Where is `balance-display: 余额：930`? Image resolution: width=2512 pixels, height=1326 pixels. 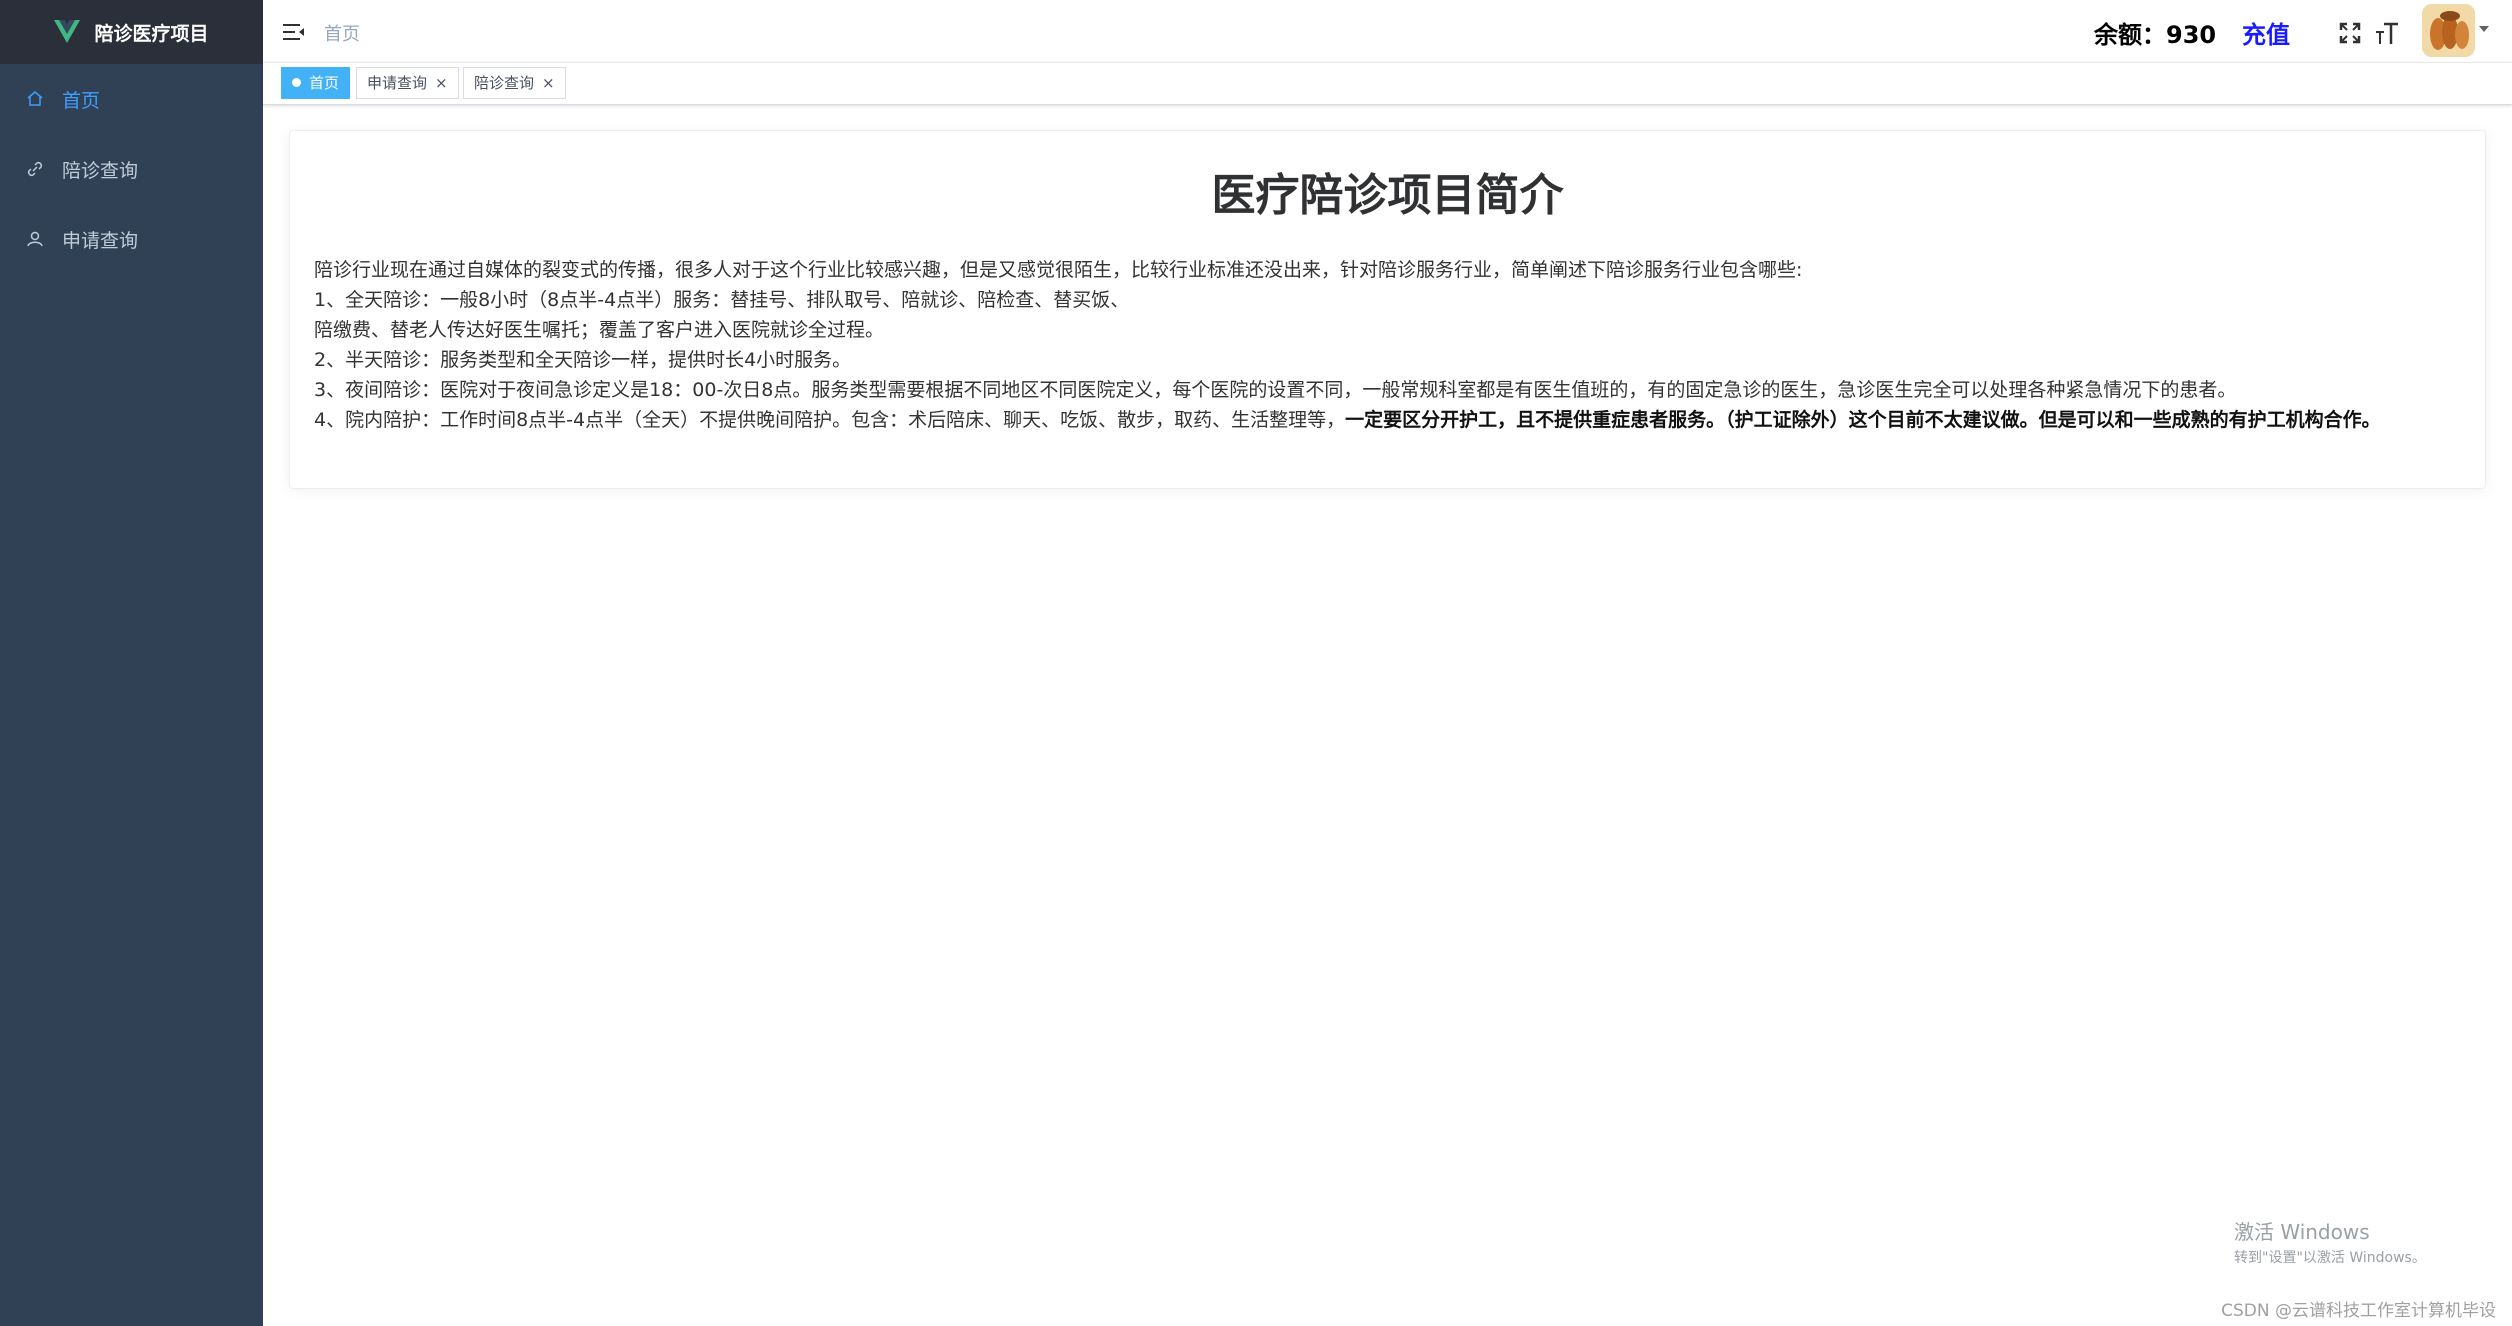
balance-display: 余额：930 is located at coordinates (2155, 32).